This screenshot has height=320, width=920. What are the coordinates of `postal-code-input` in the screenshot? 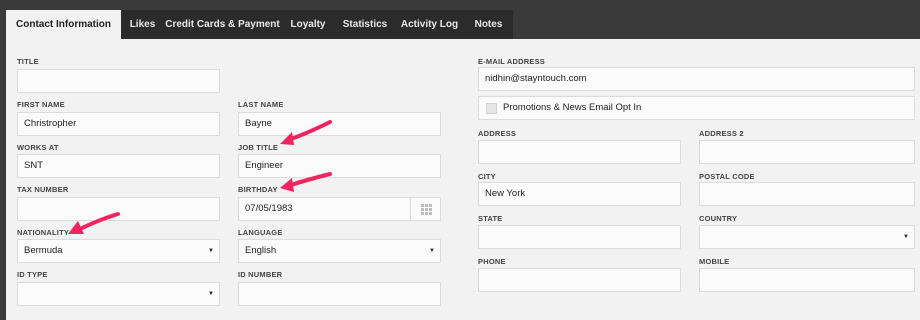 It's located at (807, 194).